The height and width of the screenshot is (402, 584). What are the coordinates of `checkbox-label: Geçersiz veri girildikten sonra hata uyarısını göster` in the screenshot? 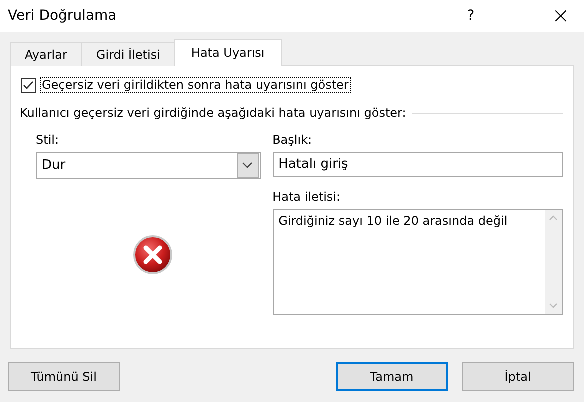 It's located at (195, 85).